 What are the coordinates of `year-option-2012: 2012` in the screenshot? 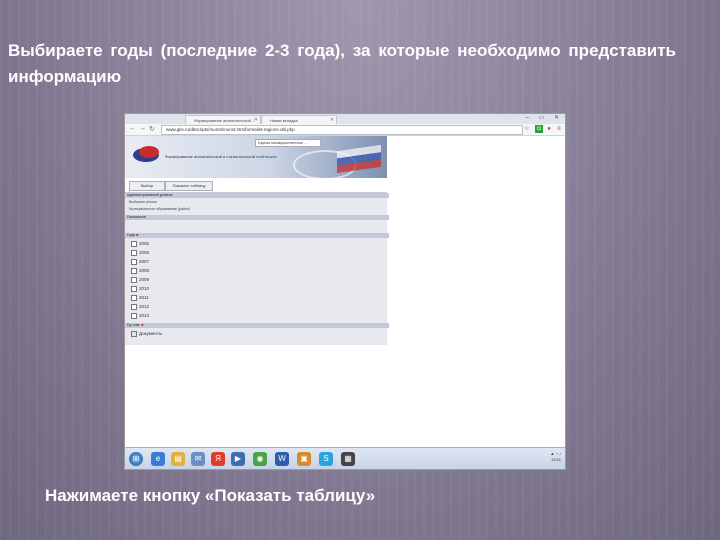 It's located at (140, 306).